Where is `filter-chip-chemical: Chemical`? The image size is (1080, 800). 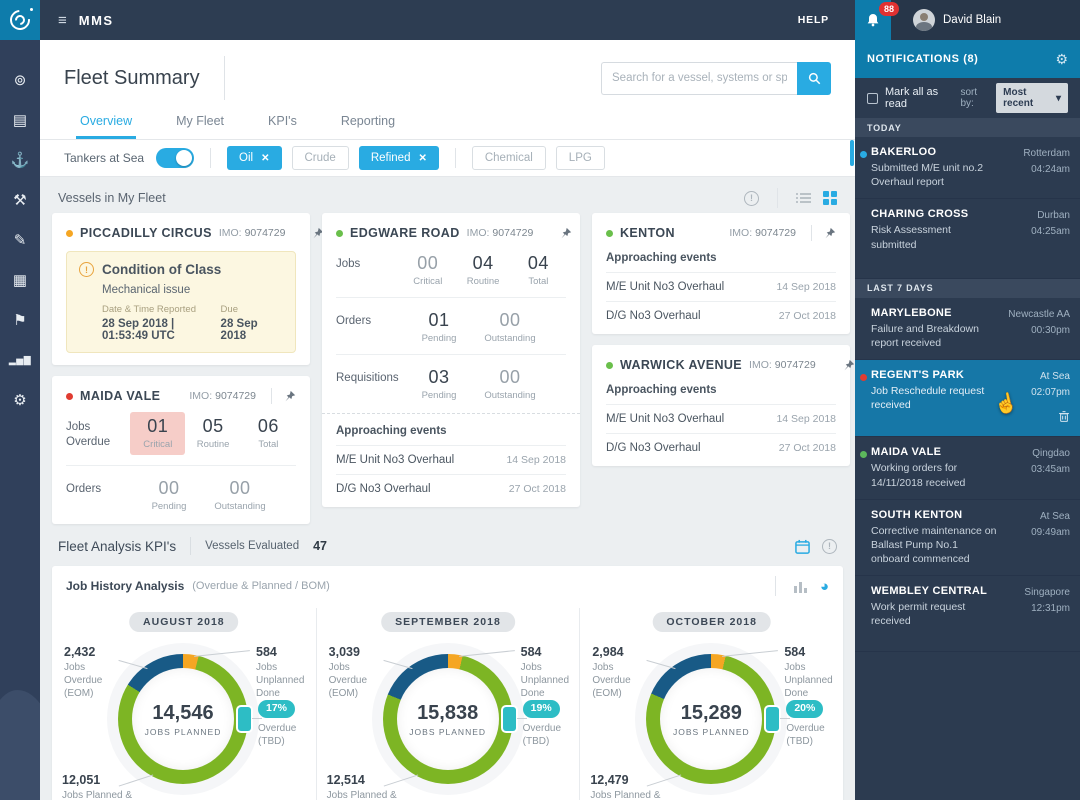
filter-chip-chemical: Chemical is located at coordinates (508, 158).